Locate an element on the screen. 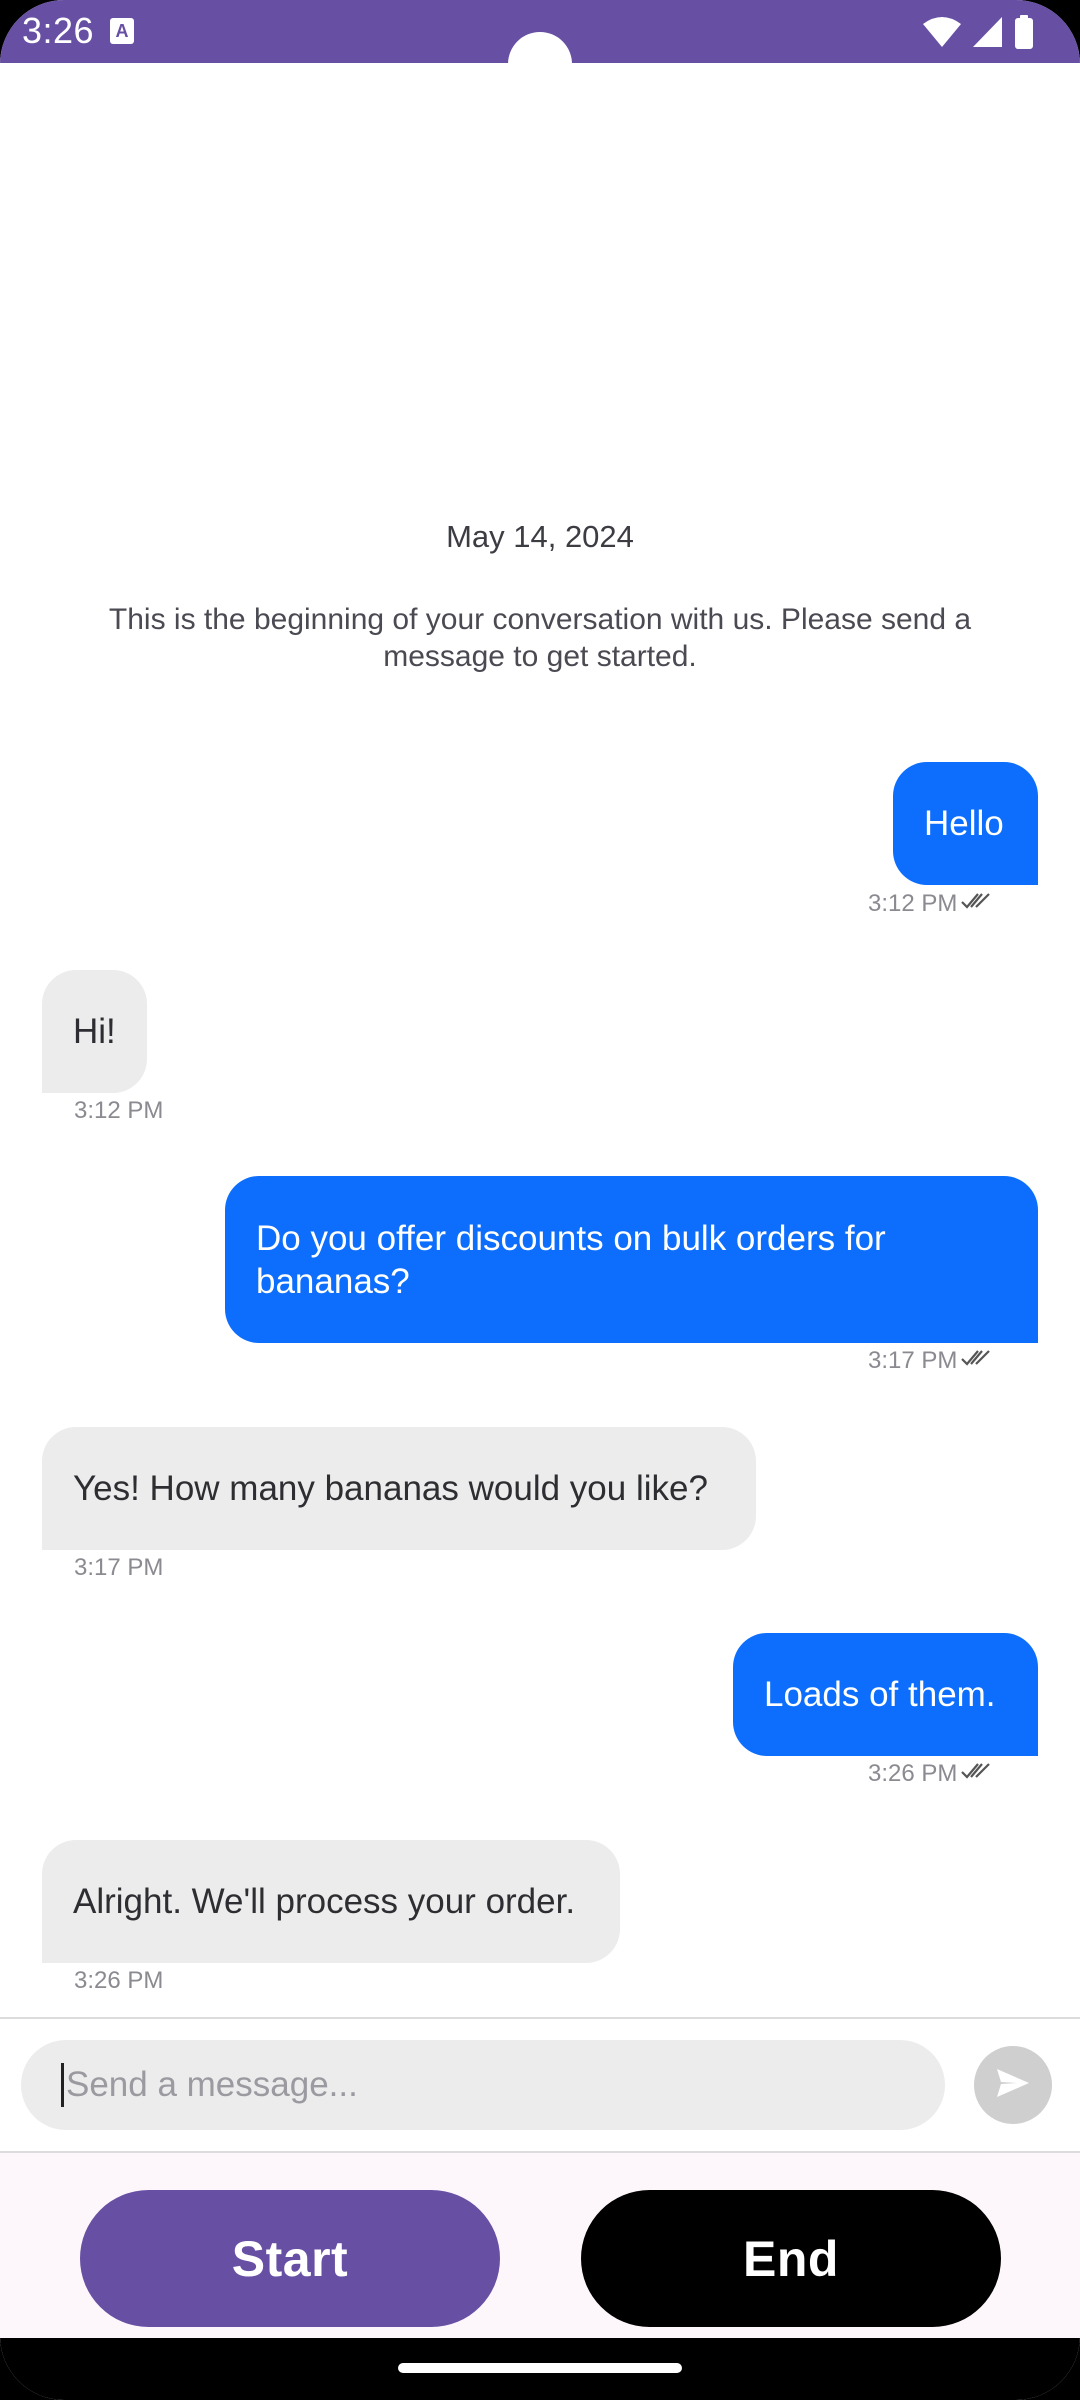 This screenshot has height=2400, width=1080. signal-icon is located at coordinates (988, 32).